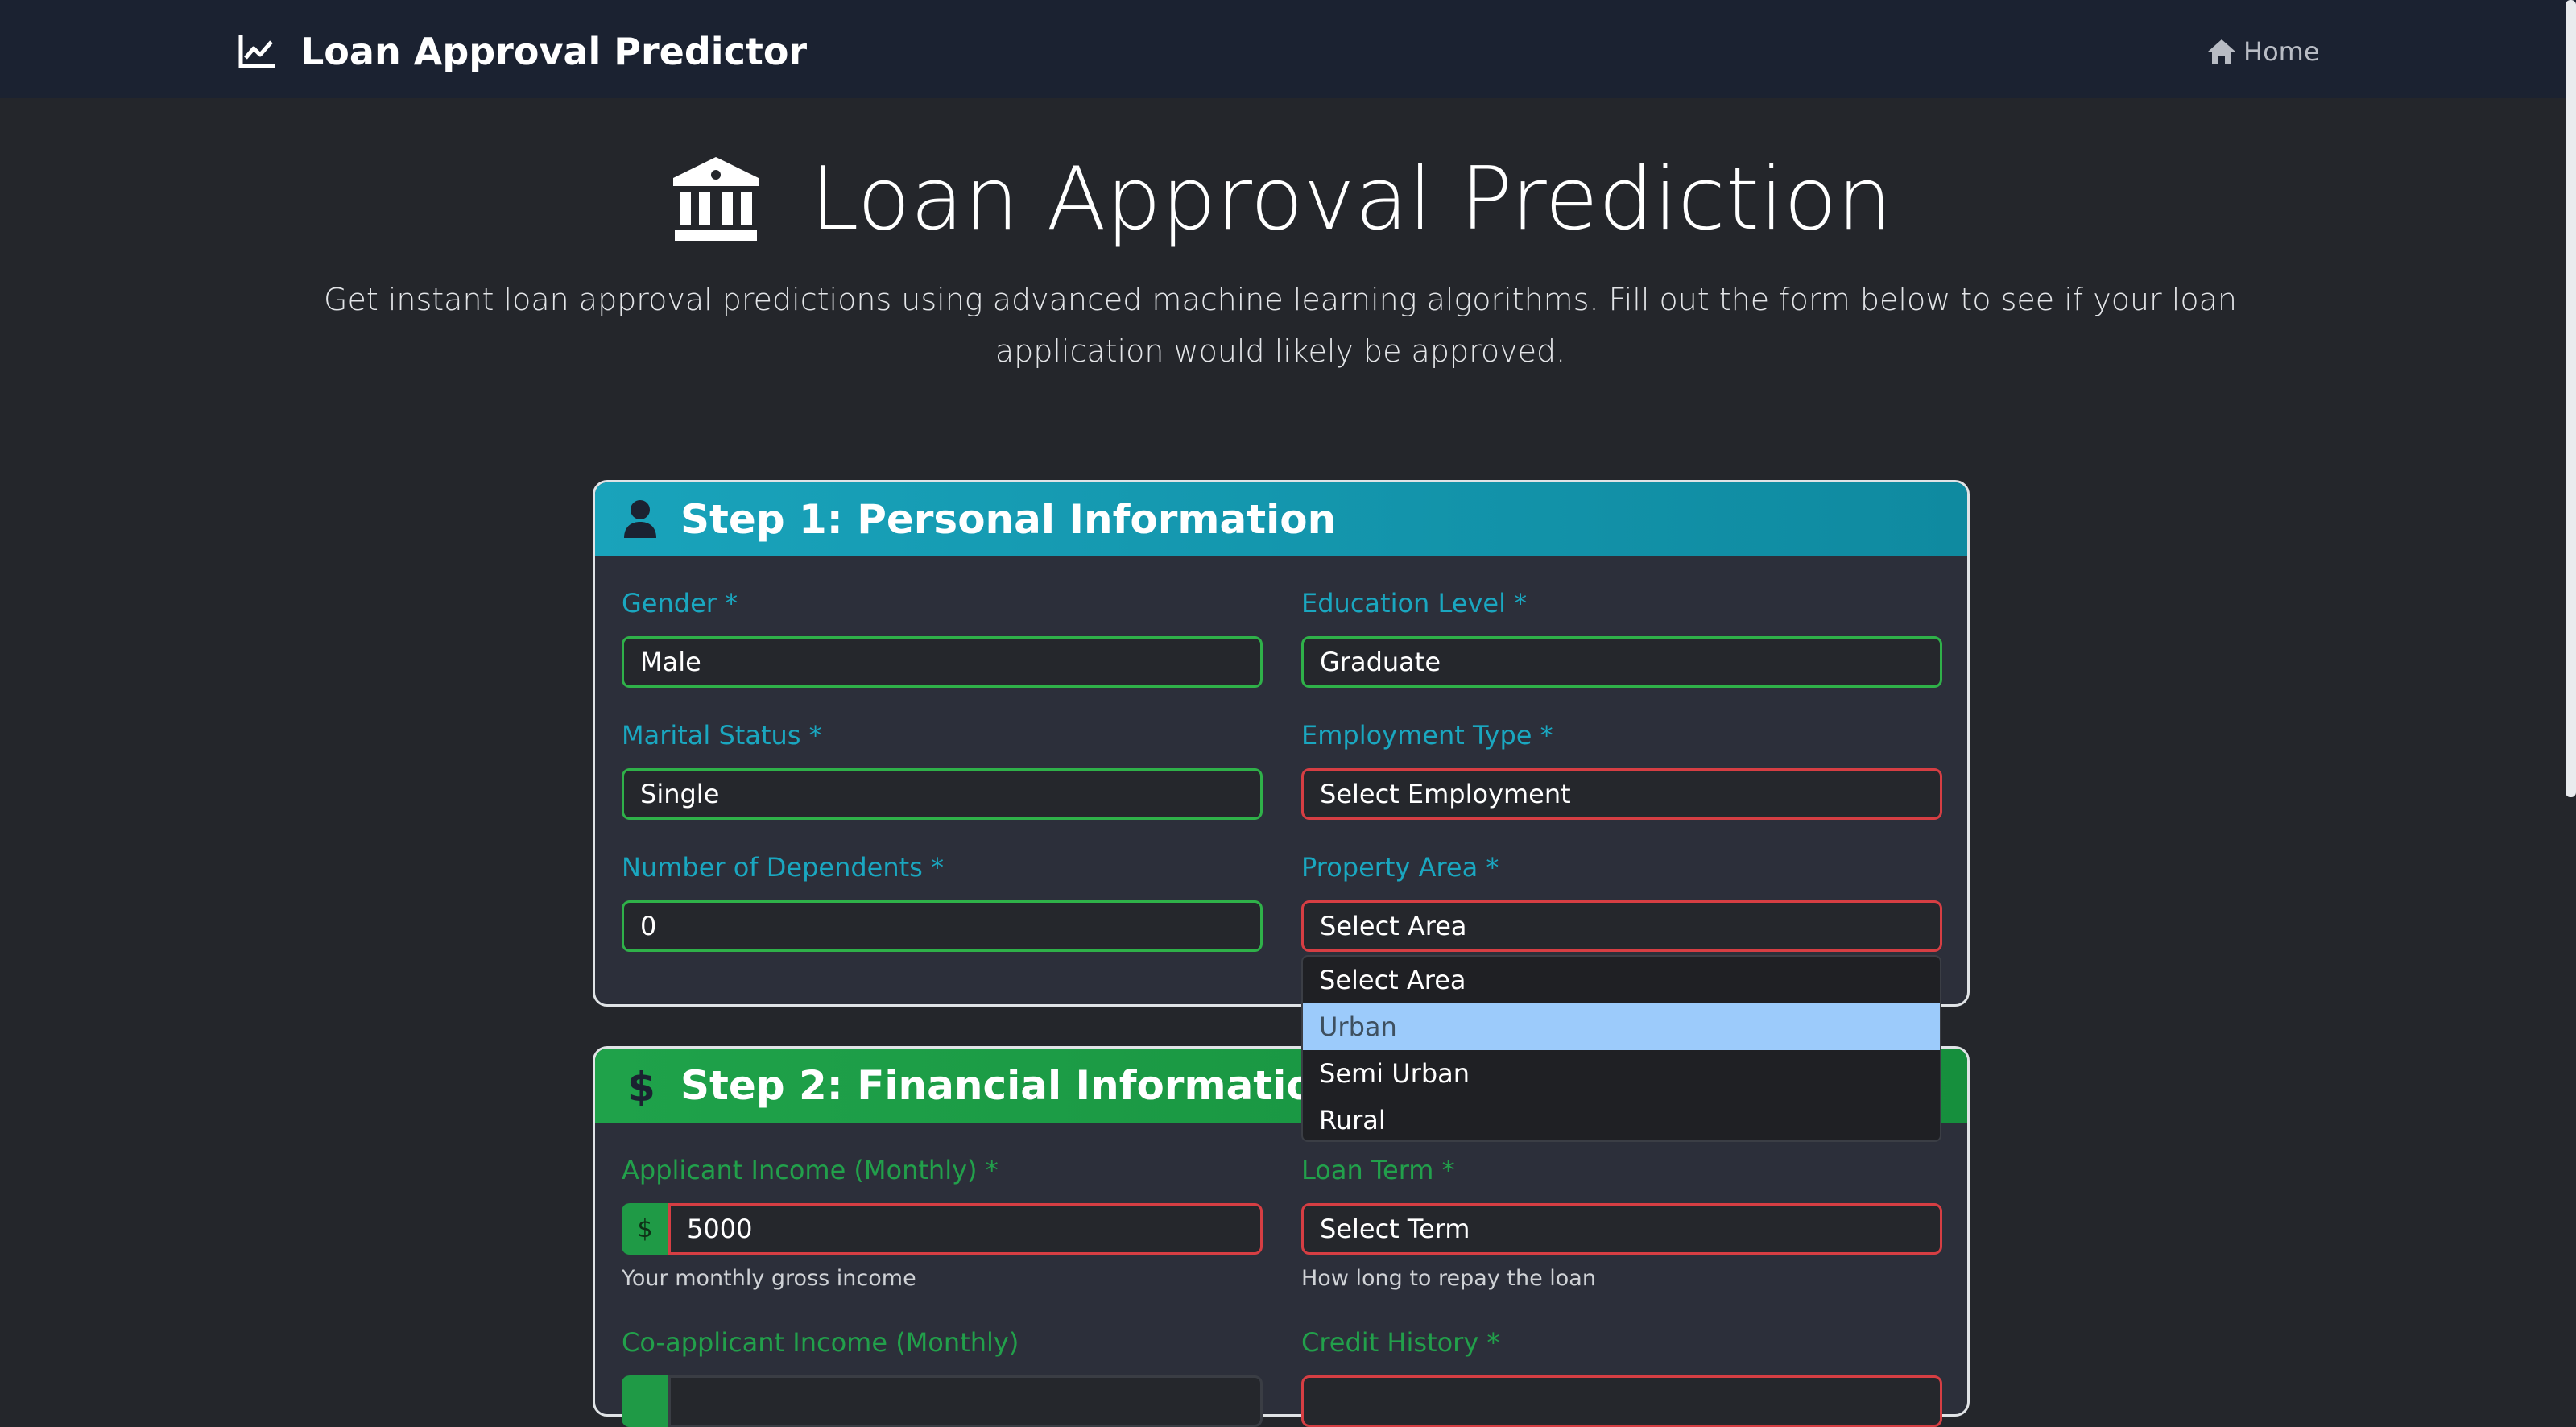 Image resolution: width=2576 pixels, height=1427 pixels. What do you see at coordinates (1621, 1229) in the screenshot?
I see `loan-term-select: Select Term` at bounding box center [1621, 1229].